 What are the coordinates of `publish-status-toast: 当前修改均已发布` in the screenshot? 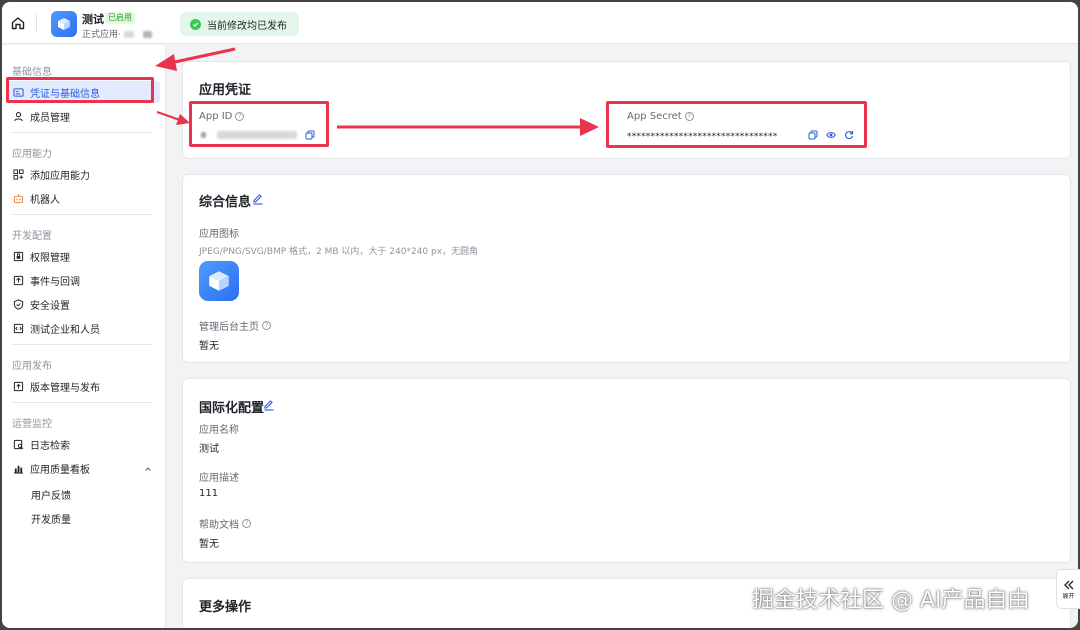 It's located at (239, 24).